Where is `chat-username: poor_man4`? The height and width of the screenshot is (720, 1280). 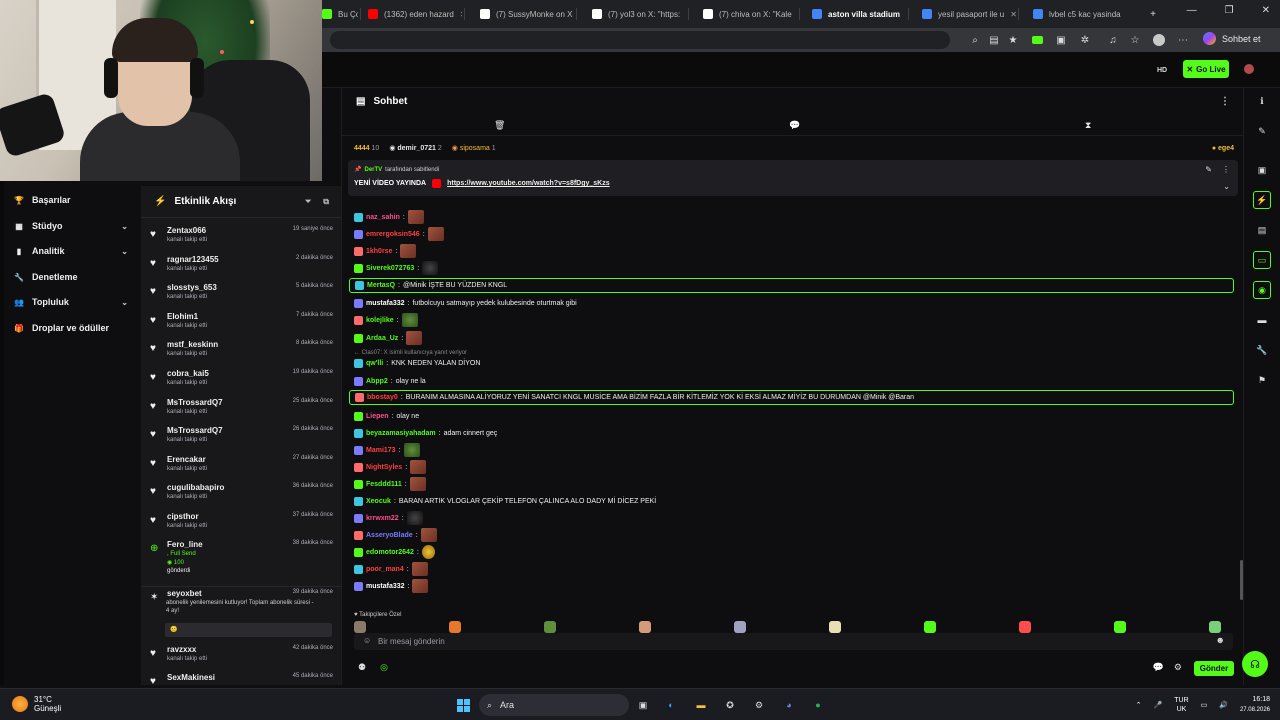 chat-username: poor_man4 is located at coordinates (385, 569).